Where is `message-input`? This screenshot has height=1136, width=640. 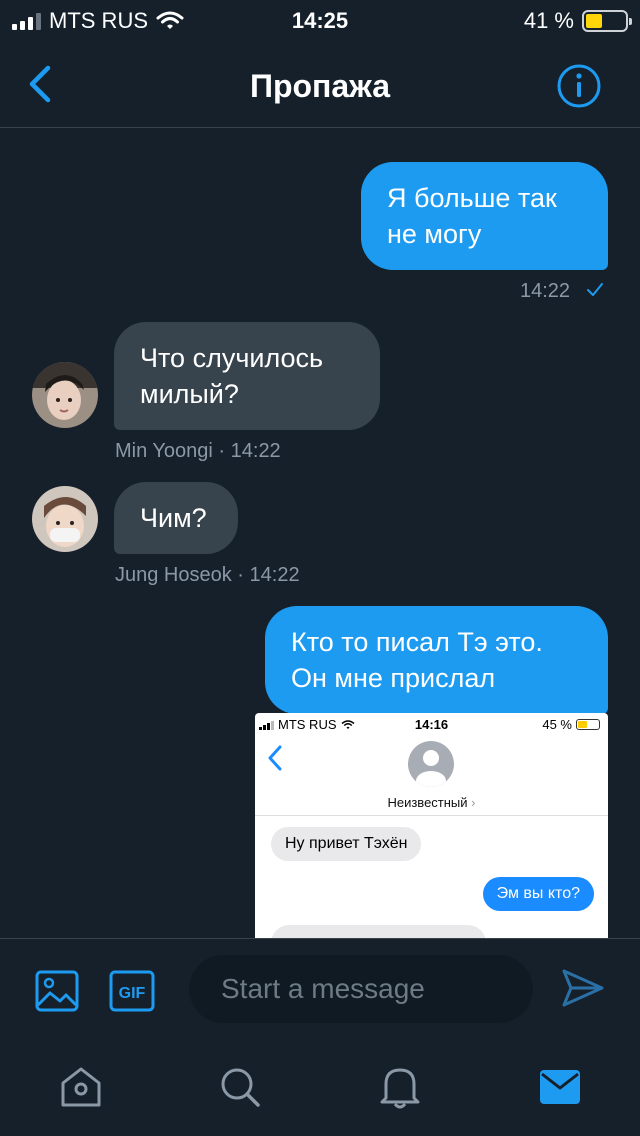 message-input is located at coordinates (361, 989).